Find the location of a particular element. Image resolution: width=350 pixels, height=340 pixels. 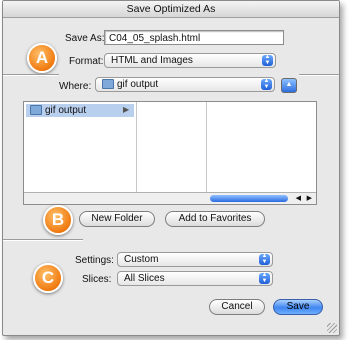

save-button: Save is located at coordinates (298, 307).